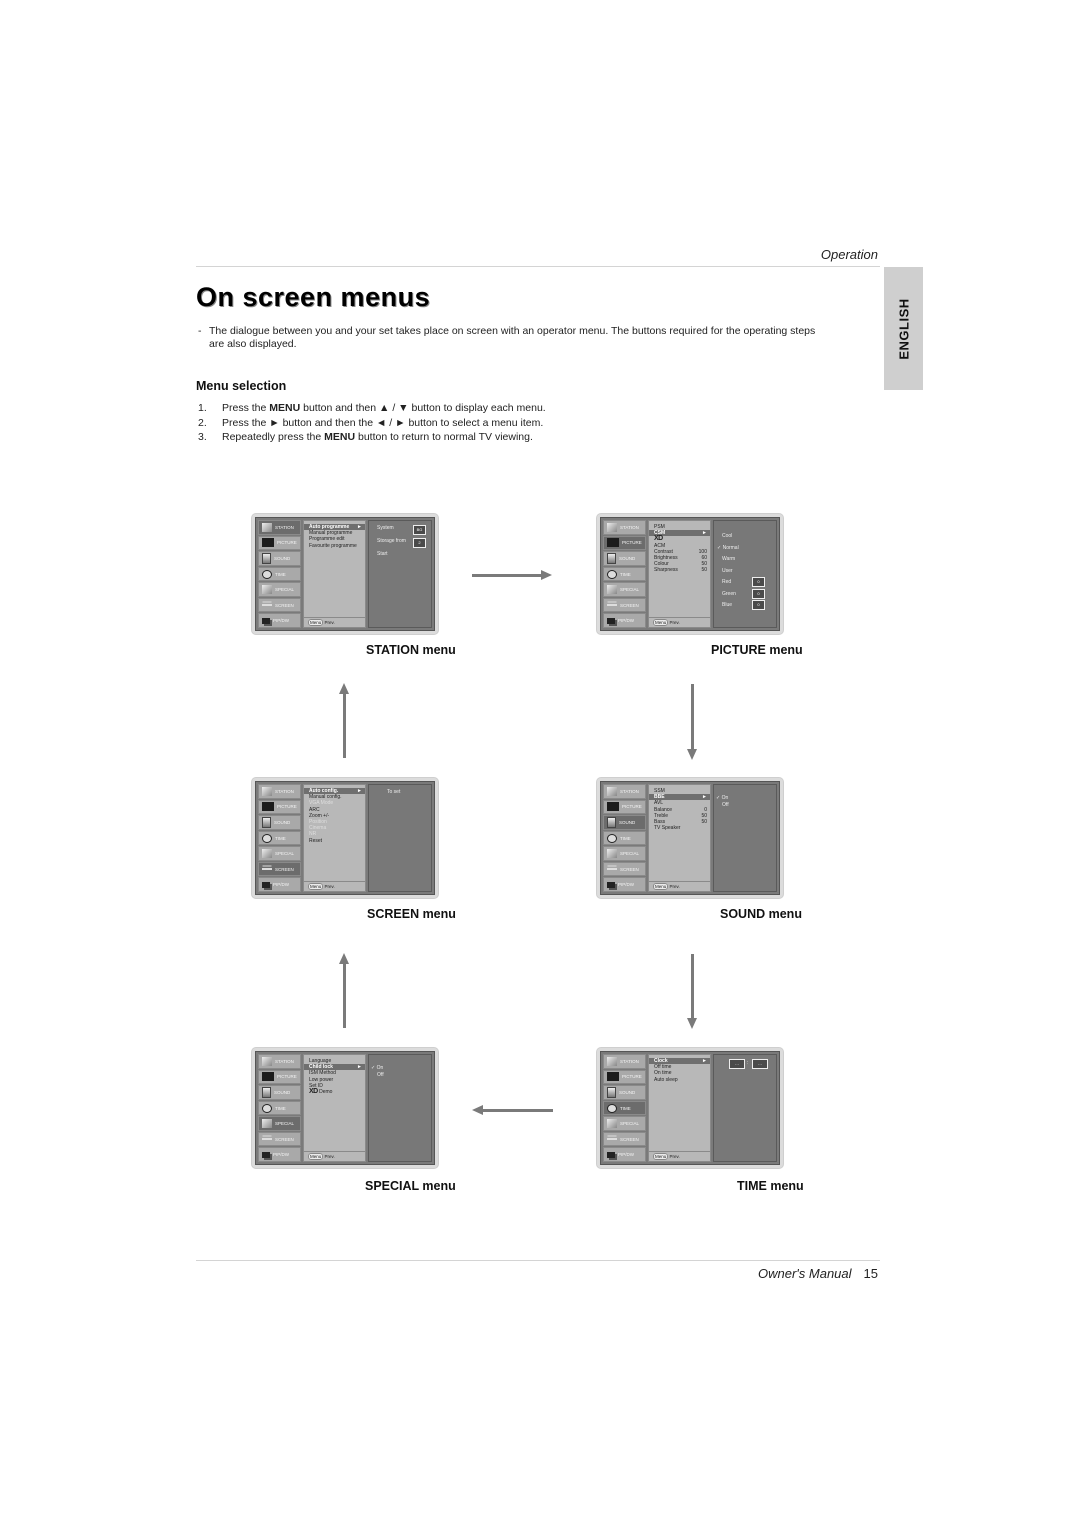  Describe the element at coordinates (334, 841) in the screenshot. I see `osd-menu-item: Reset` at that location.